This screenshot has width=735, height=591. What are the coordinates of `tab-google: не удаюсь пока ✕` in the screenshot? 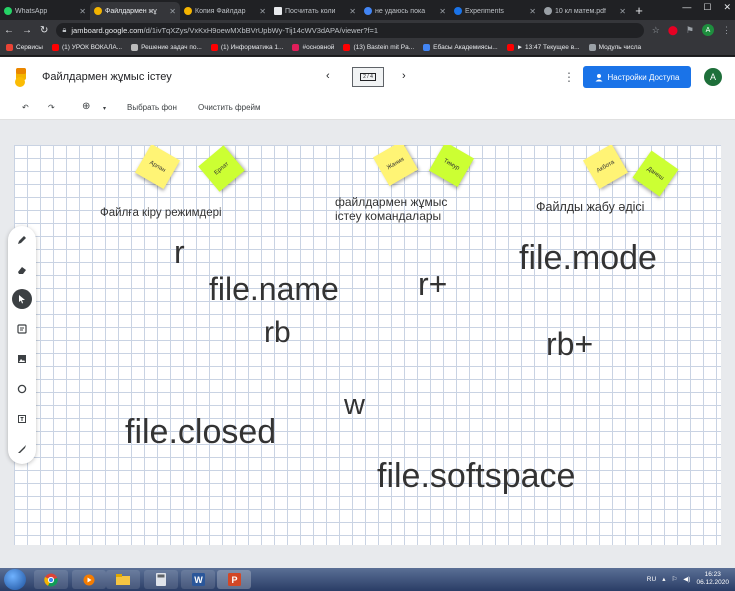 It's located at (405, 11).